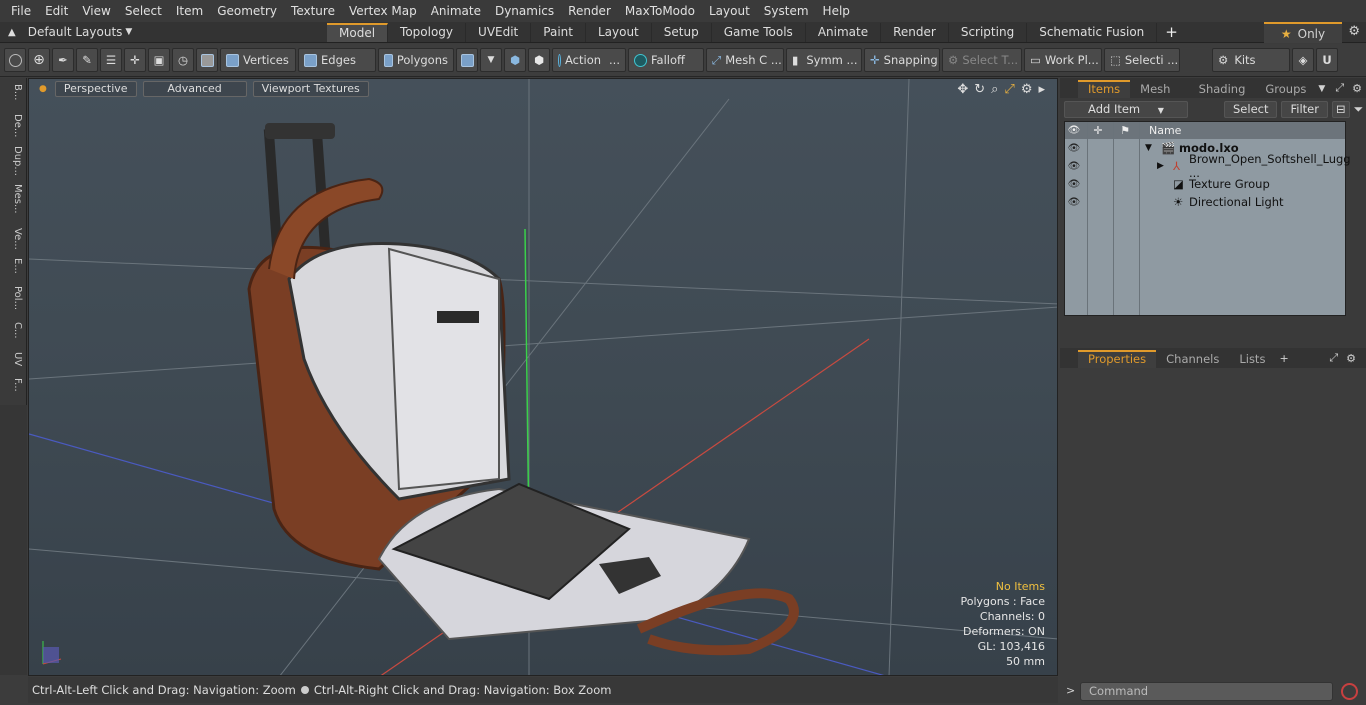  Describe the element at coordinates (729, 11) in the screenshot. I see `menu-layout: Layout` at that location.